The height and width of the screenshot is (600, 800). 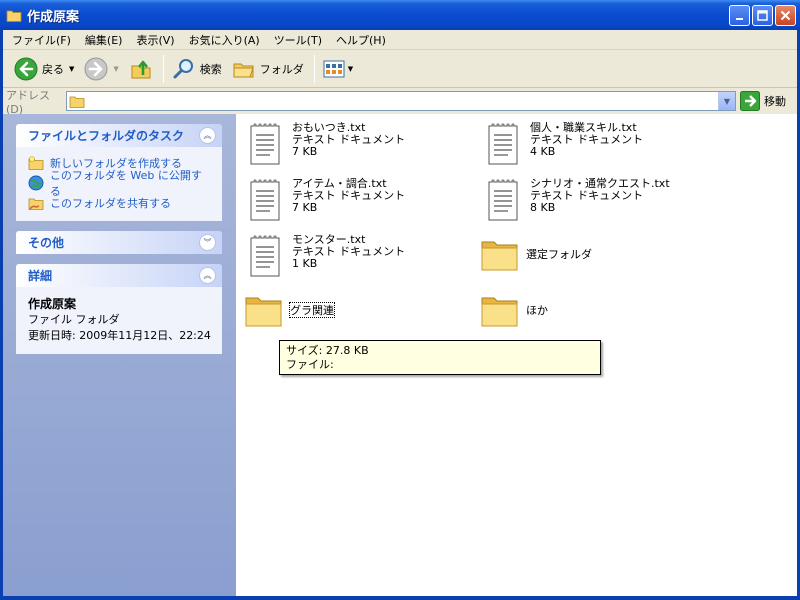 I want to click on menu-tools: ツール(T), so click(x=299, y=40).